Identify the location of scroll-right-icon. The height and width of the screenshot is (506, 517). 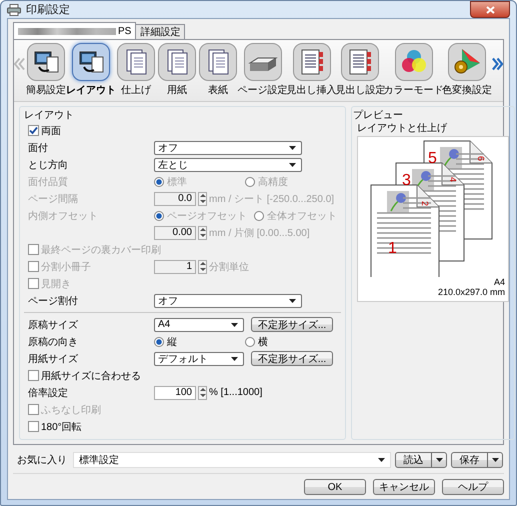
(498, 64).